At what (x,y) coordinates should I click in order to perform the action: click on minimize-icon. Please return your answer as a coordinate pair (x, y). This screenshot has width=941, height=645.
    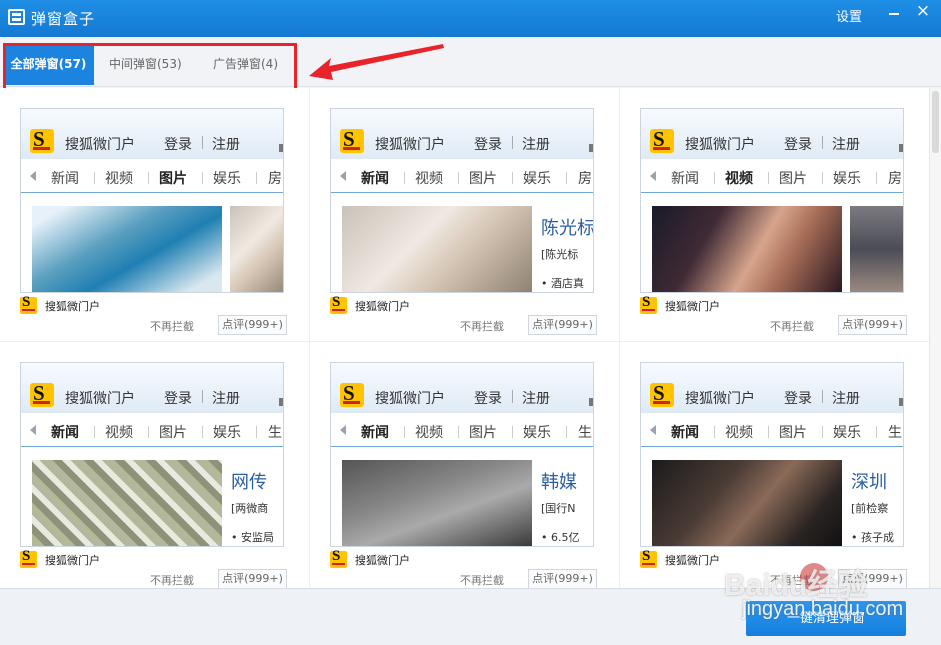
    Looking at the image, I should click on (894, 11).